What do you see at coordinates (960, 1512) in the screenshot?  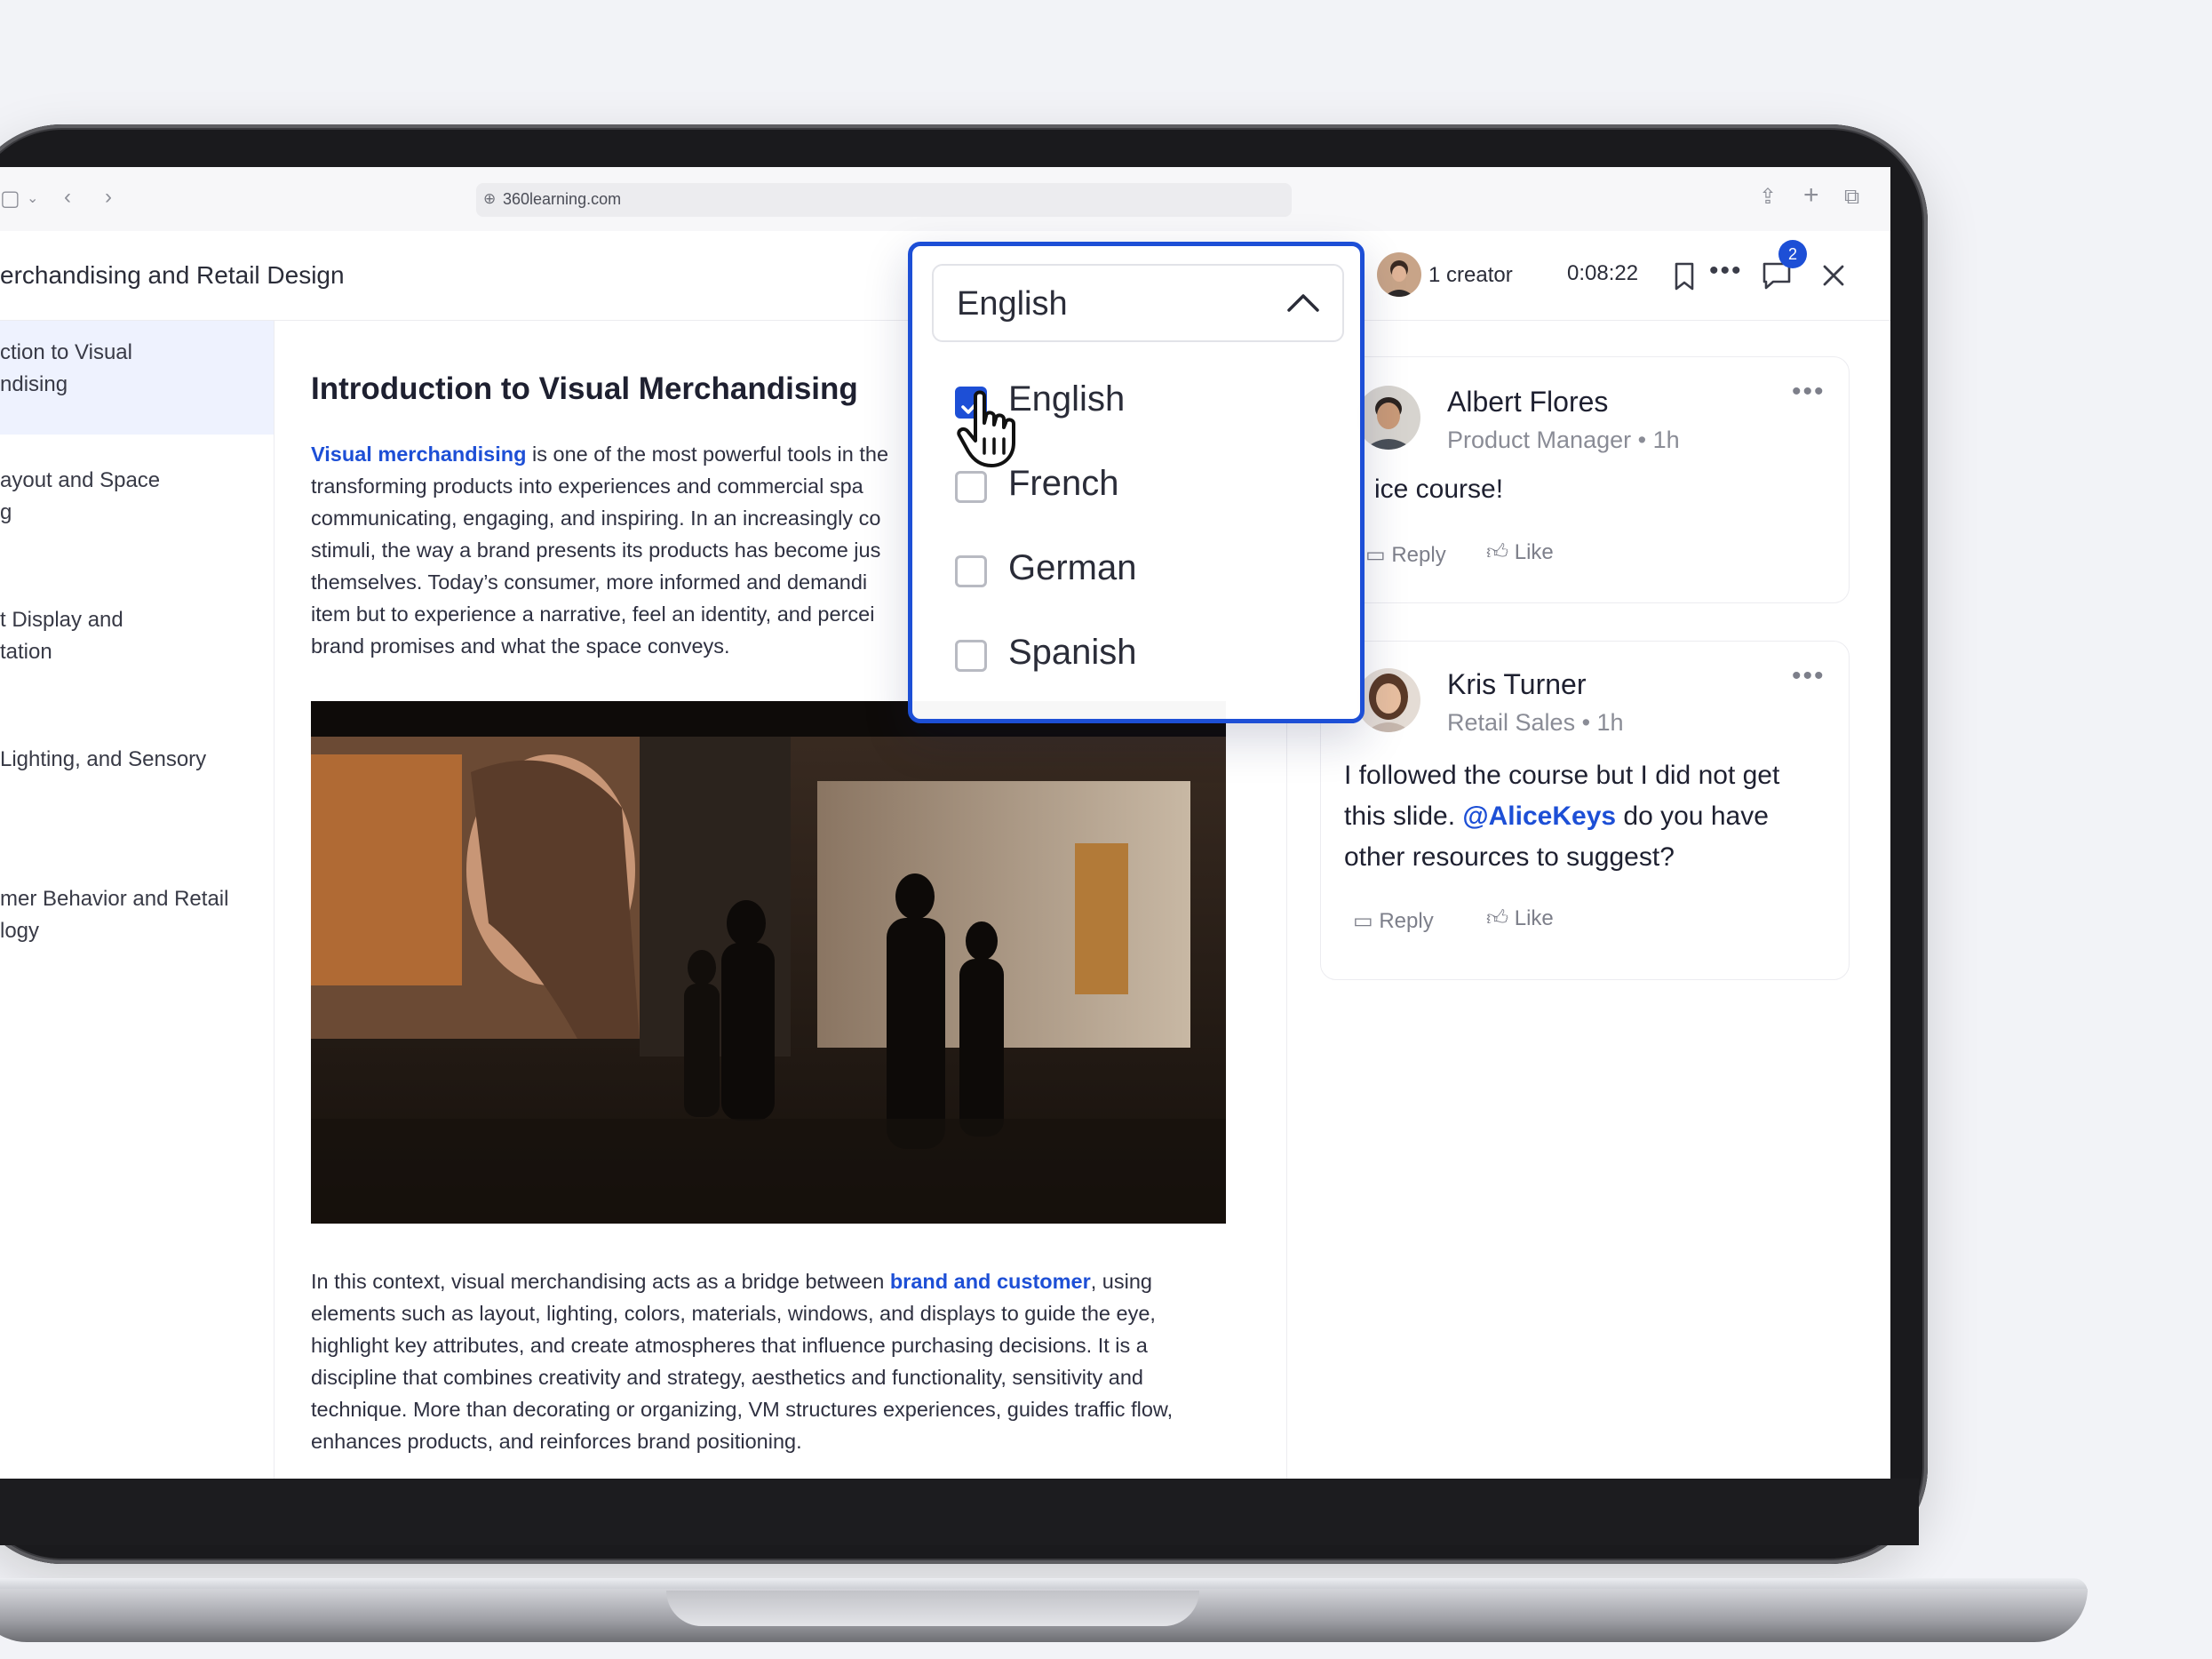 I see `laptop-screen-chin` at bounding box center [960, 1512].